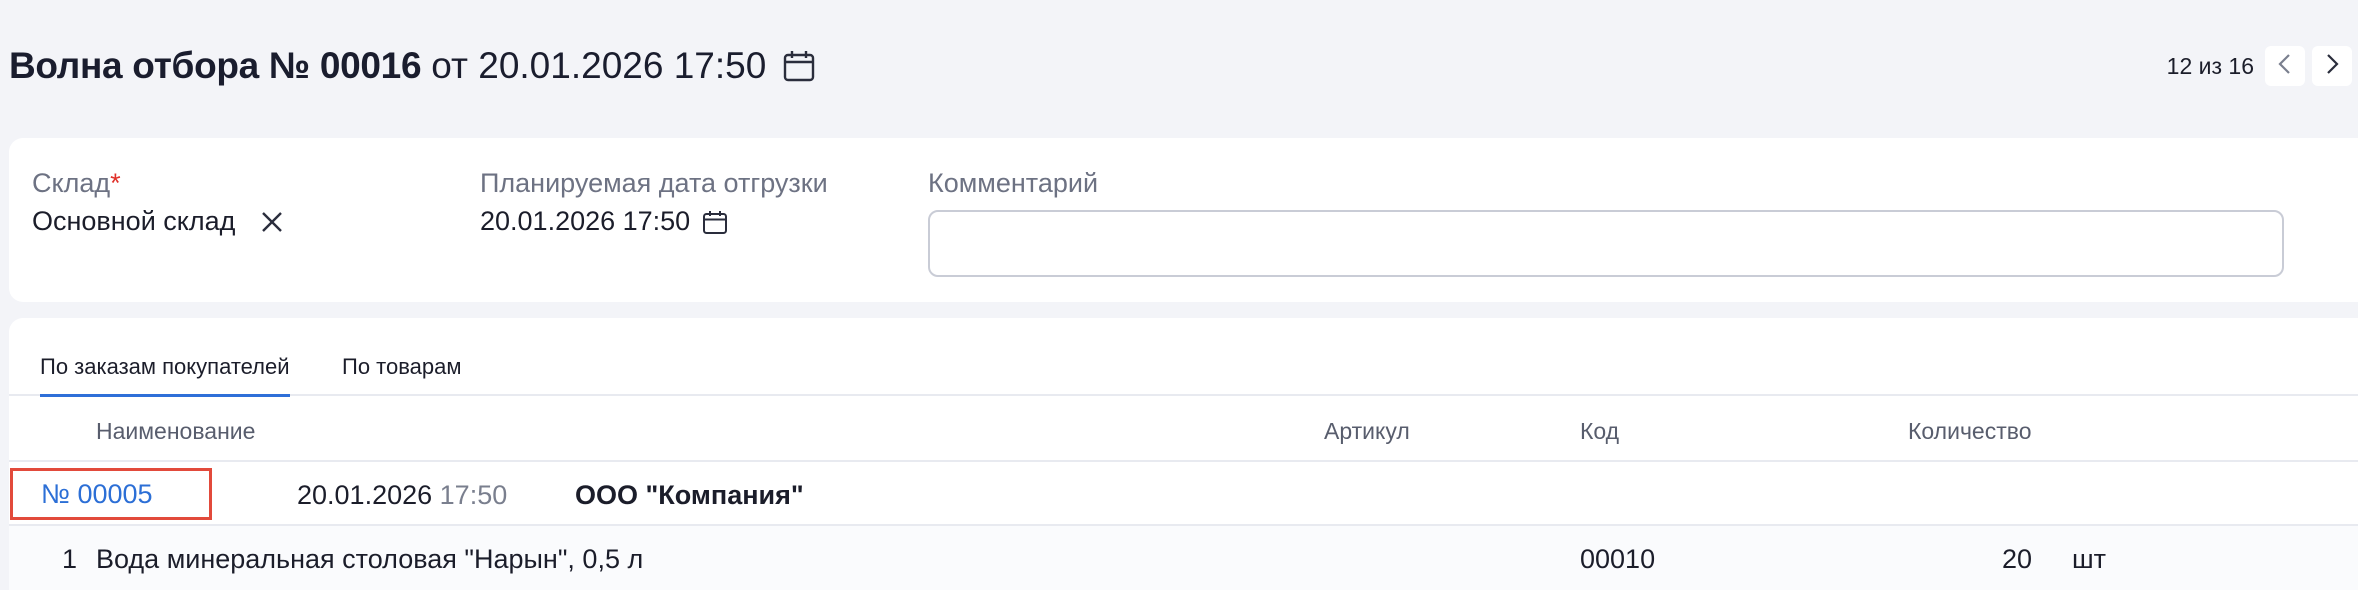 This screenshot has width=2358, height=590. I want to click on chevron-right-icon, so click(2332, 66).